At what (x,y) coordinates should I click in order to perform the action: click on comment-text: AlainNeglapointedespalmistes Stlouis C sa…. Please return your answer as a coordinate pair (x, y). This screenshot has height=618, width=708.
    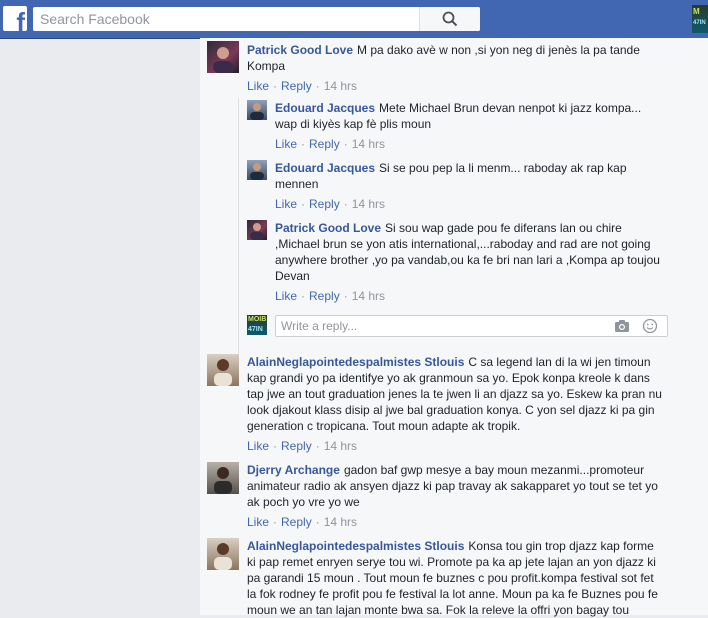
    Looking at the image, I should click on (454, 394).